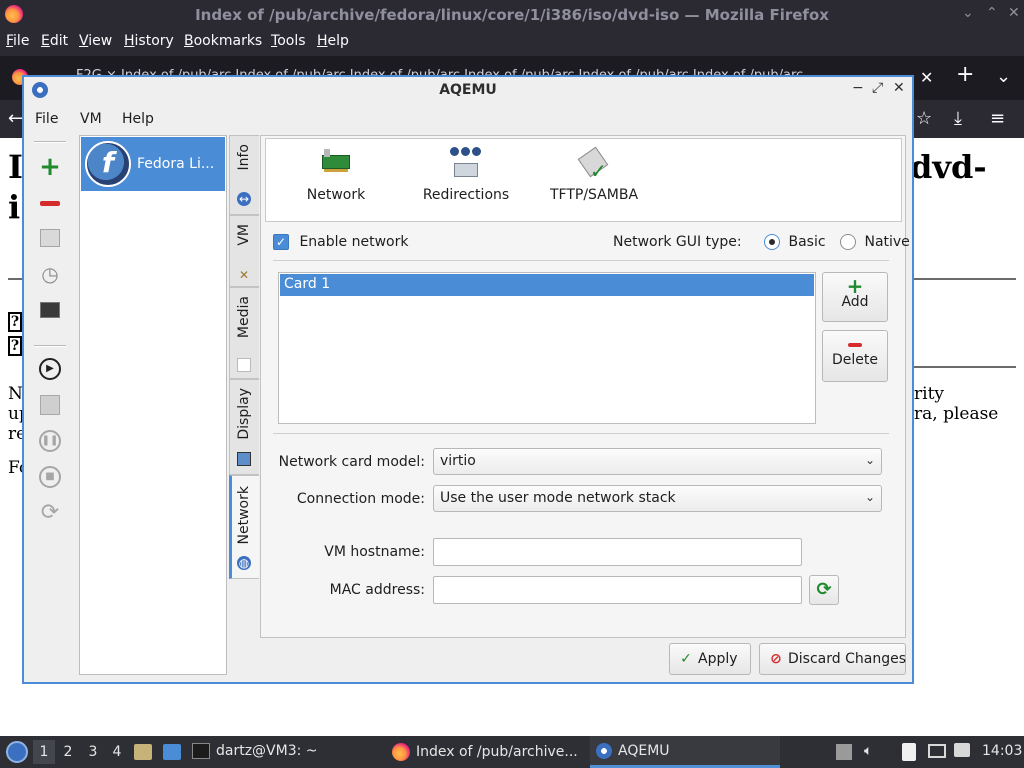 The width and height of the screenshot is (1024, 768). Describe the element at coordinates (54, 41) in the screenshot. I see `menu-edit: Edit` at that location.